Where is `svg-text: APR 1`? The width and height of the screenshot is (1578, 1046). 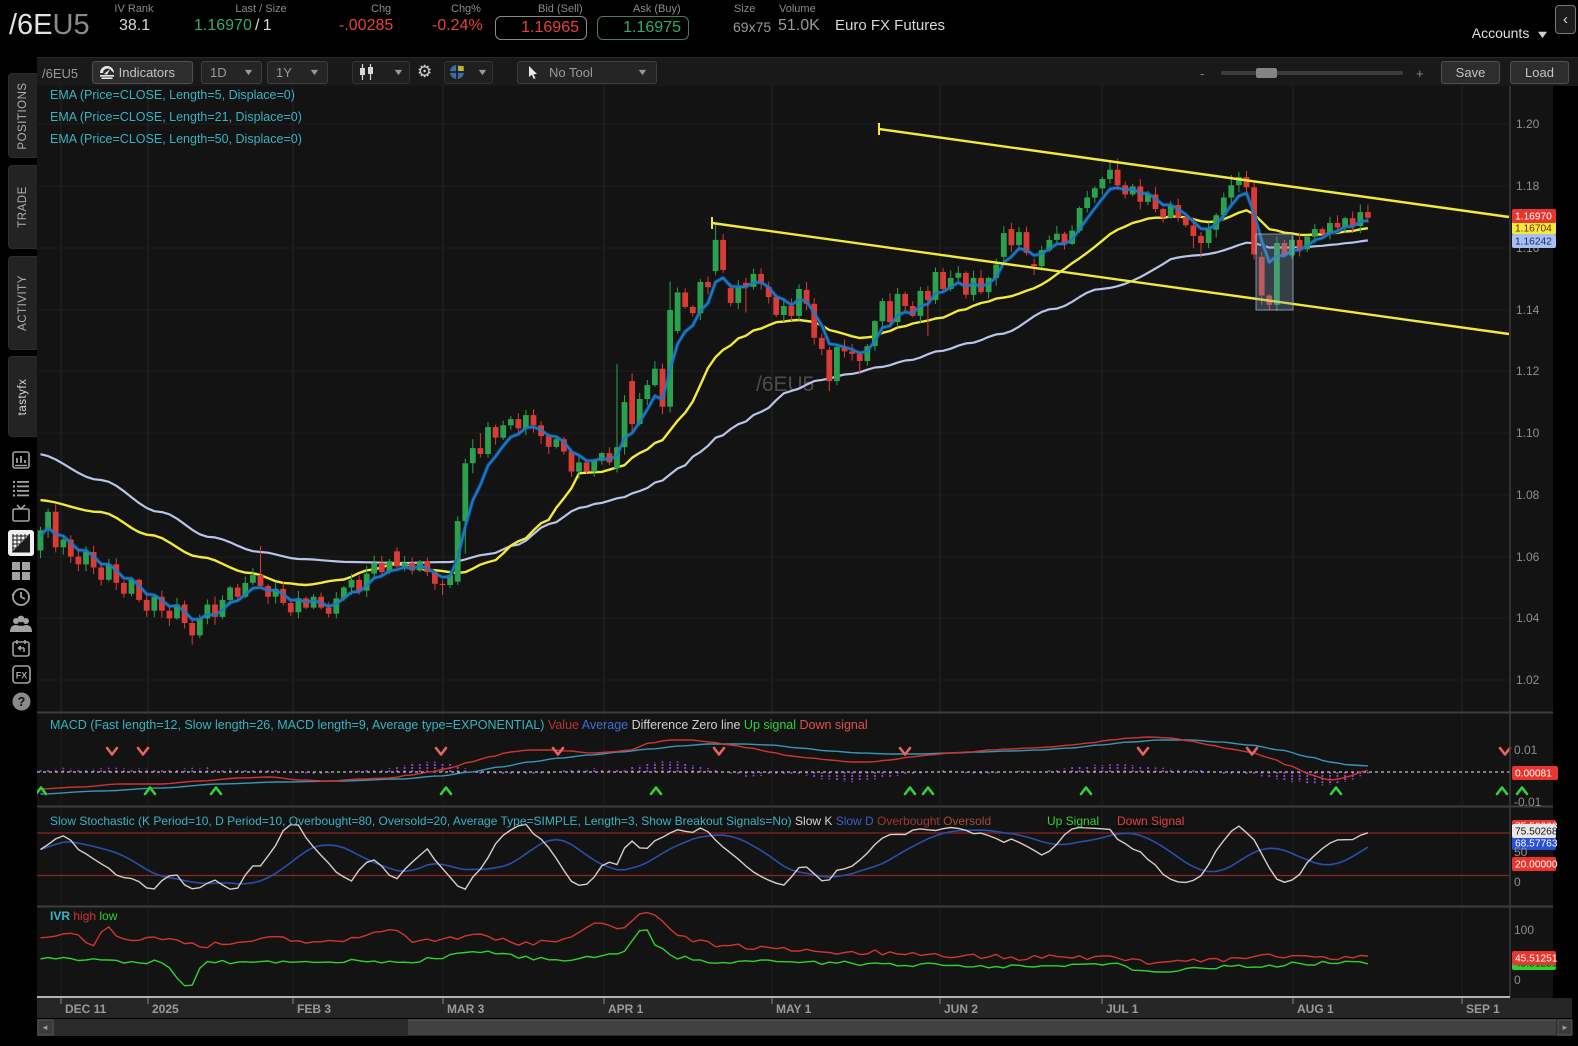
svg-text: APR 1 is located at coordinates (626, 1009).